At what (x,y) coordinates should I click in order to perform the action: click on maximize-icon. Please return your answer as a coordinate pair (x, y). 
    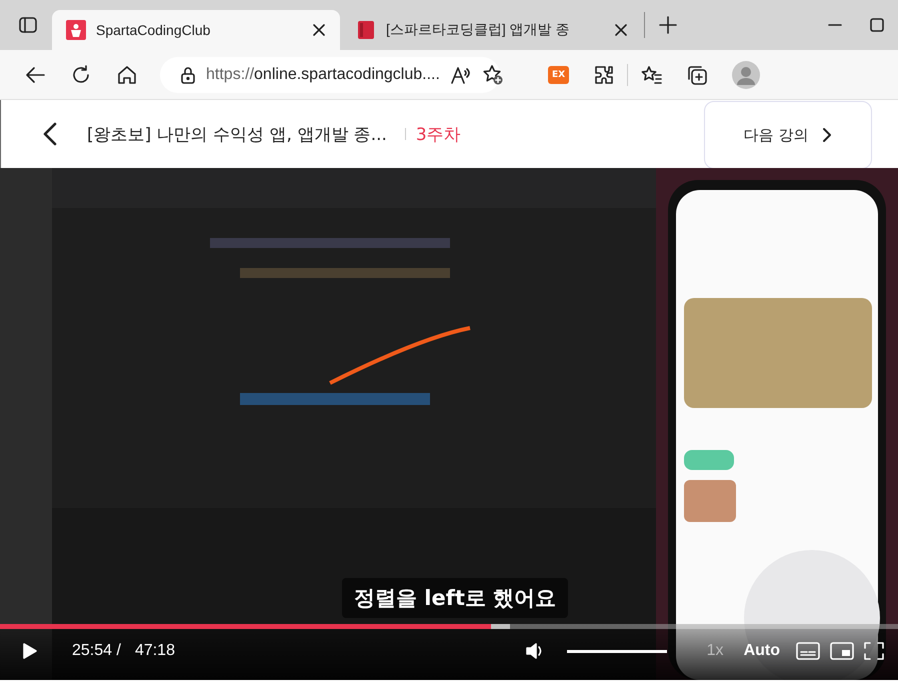
    Looking at the image, I should click on (877, 25).